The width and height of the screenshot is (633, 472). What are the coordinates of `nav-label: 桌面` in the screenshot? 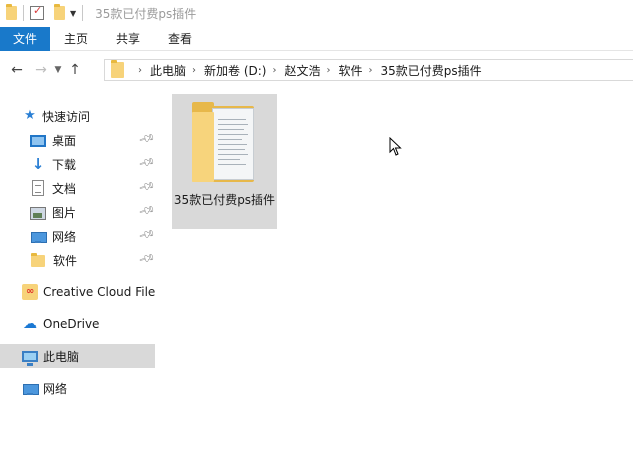 It's located at (64, 140).